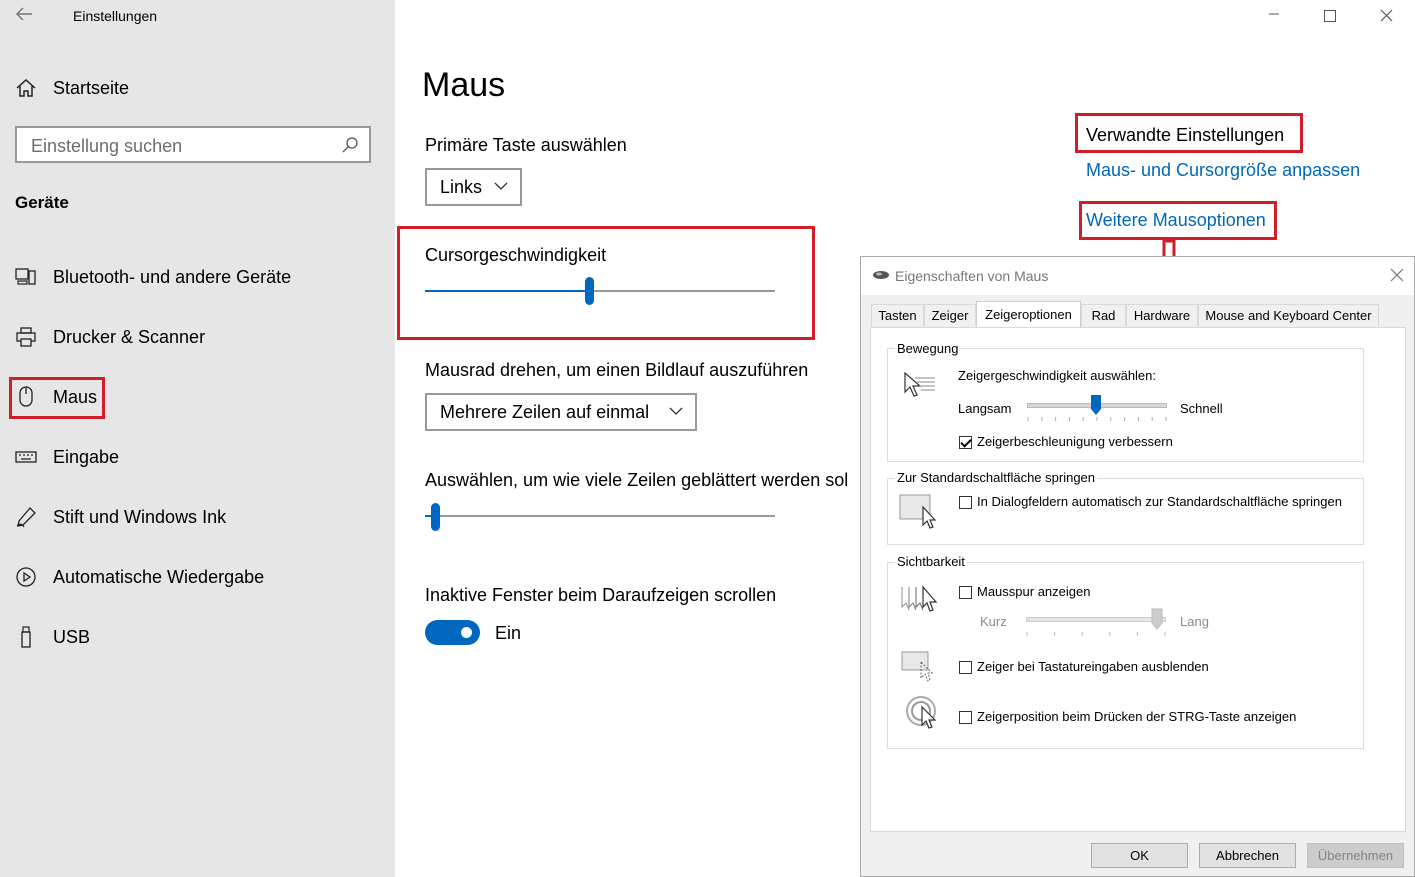 This screenshot has height=877, width=1415. I want to click on highlight-more-options, so click(1178, 220).